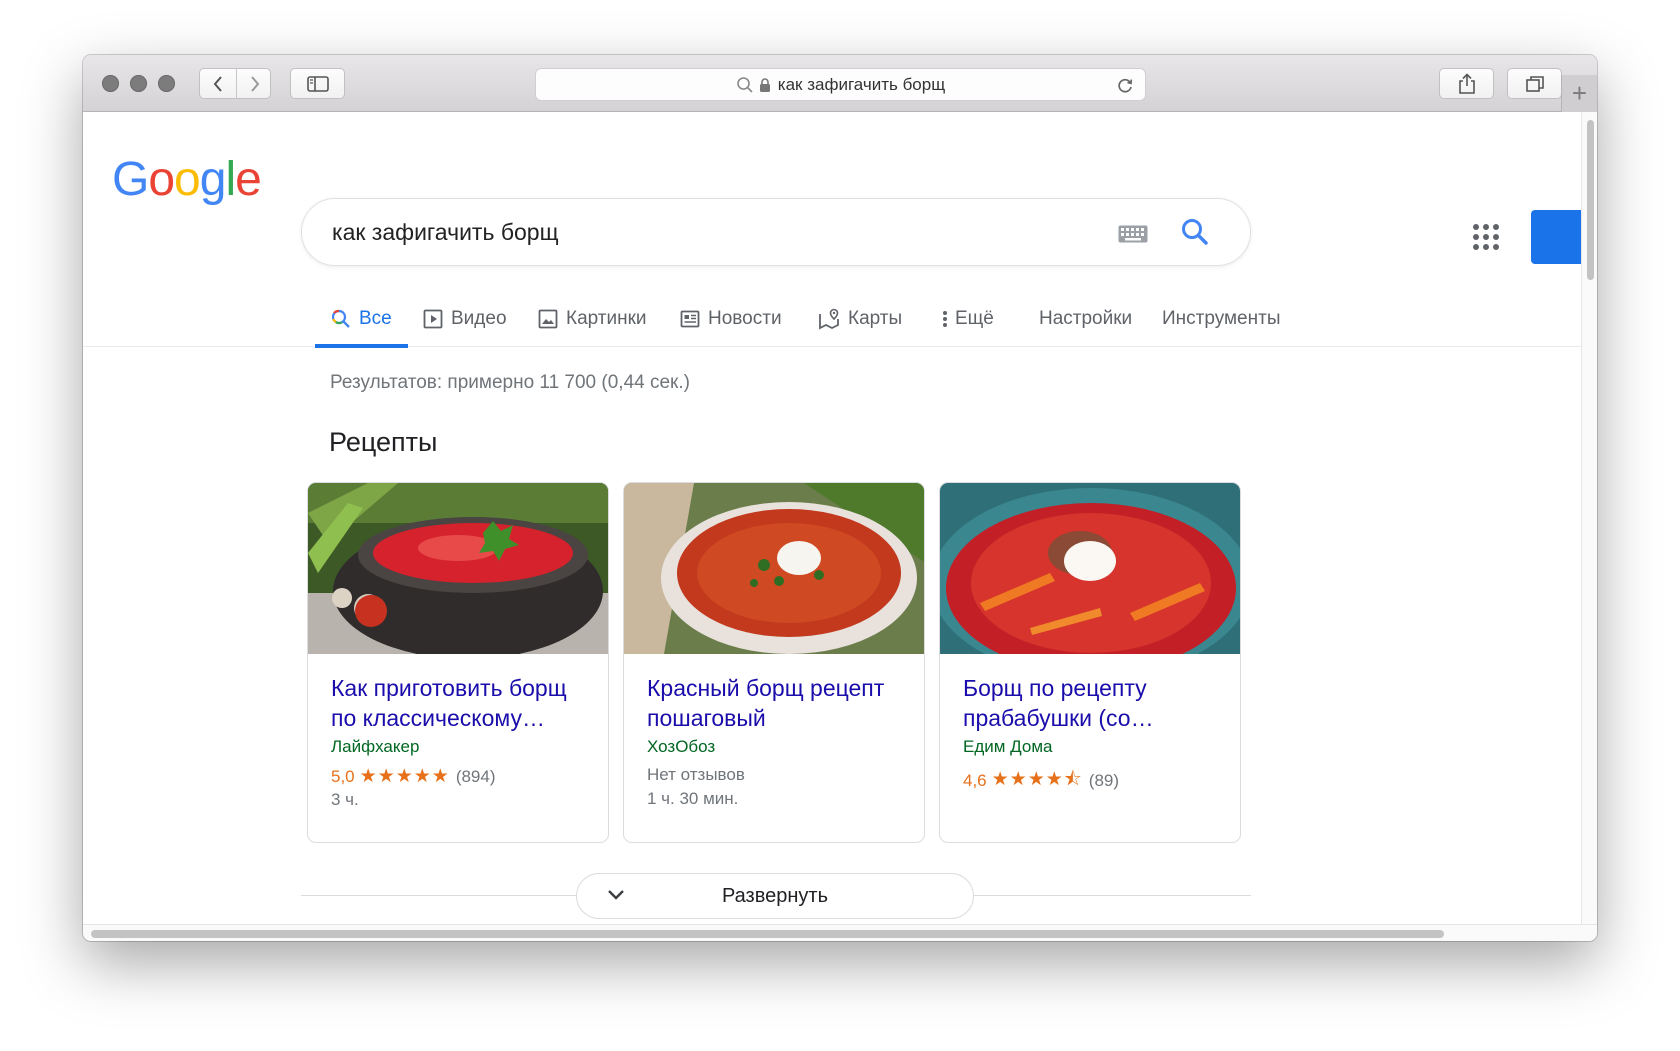  I want to click on apps-grid-icon, so click(1486, 237).